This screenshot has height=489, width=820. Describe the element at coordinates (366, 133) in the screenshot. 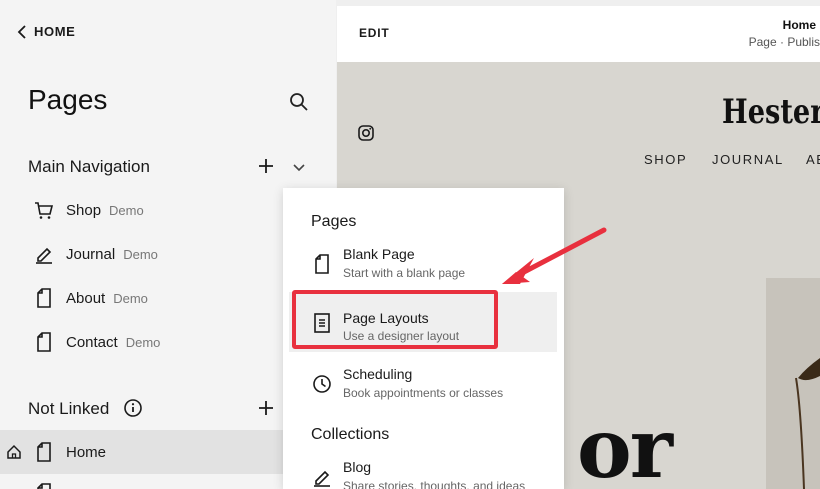

I see `instagram-icon` at that location.